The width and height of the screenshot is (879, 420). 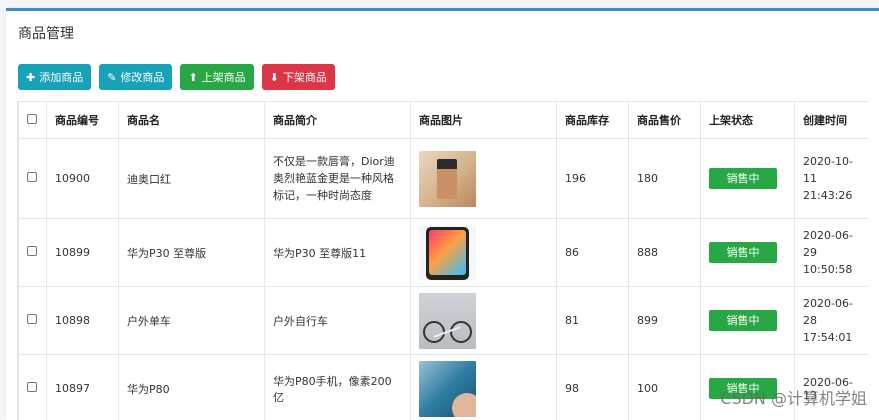 What do you see at coordinates (593, 387) in the screenshot?
I see `cell-stock: 98` at bounding box center [593, 387].